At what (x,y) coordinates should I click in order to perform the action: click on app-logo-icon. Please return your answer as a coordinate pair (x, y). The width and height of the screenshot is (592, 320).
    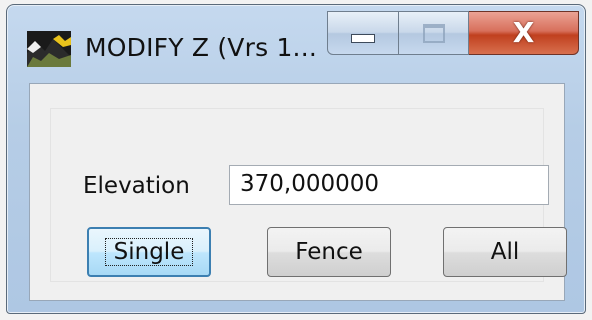
    Looking at the image, I should click on (49, 49).